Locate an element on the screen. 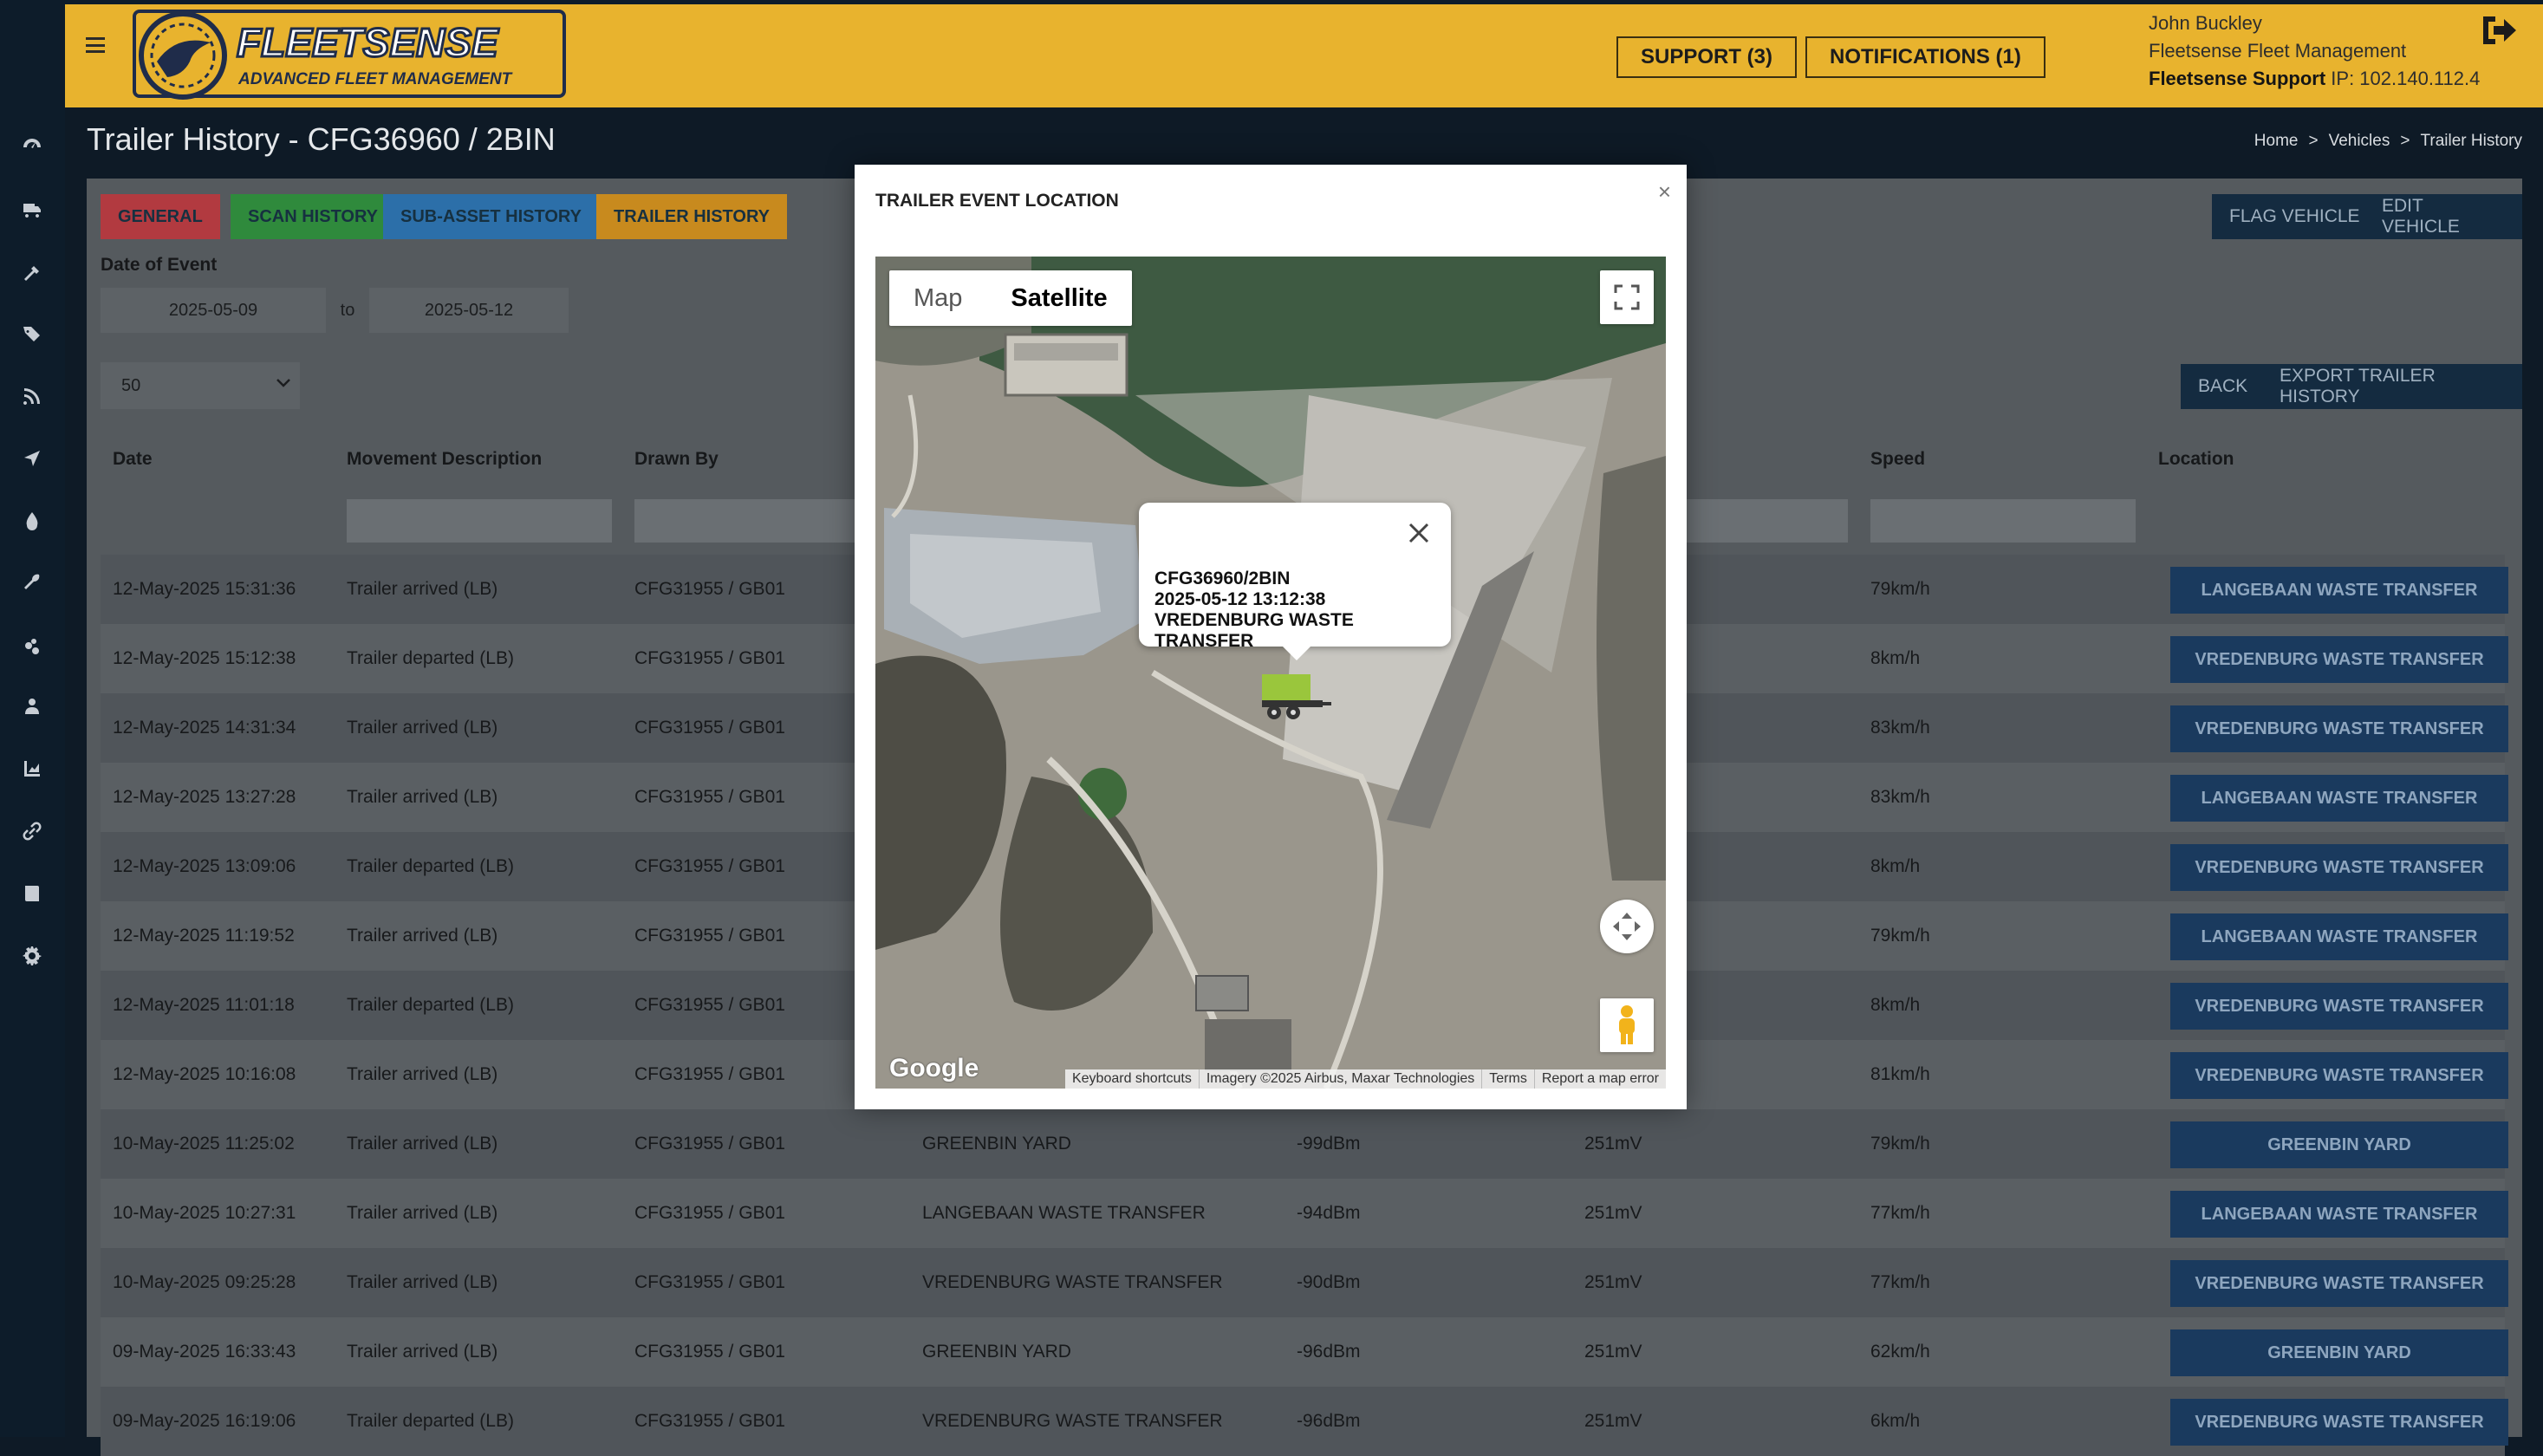 The image size is (2543, 1456). dashboard-icon is located at coordinates (32, 146).